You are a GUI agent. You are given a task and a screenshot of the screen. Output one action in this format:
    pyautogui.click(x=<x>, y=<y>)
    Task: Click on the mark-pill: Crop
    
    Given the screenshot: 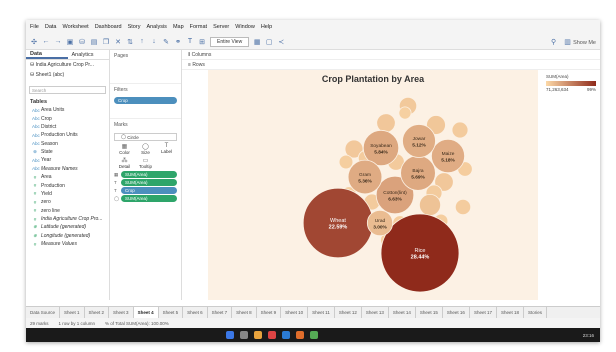 What is the action you would take?
    pyautogui.click(x=149, y=190)
    